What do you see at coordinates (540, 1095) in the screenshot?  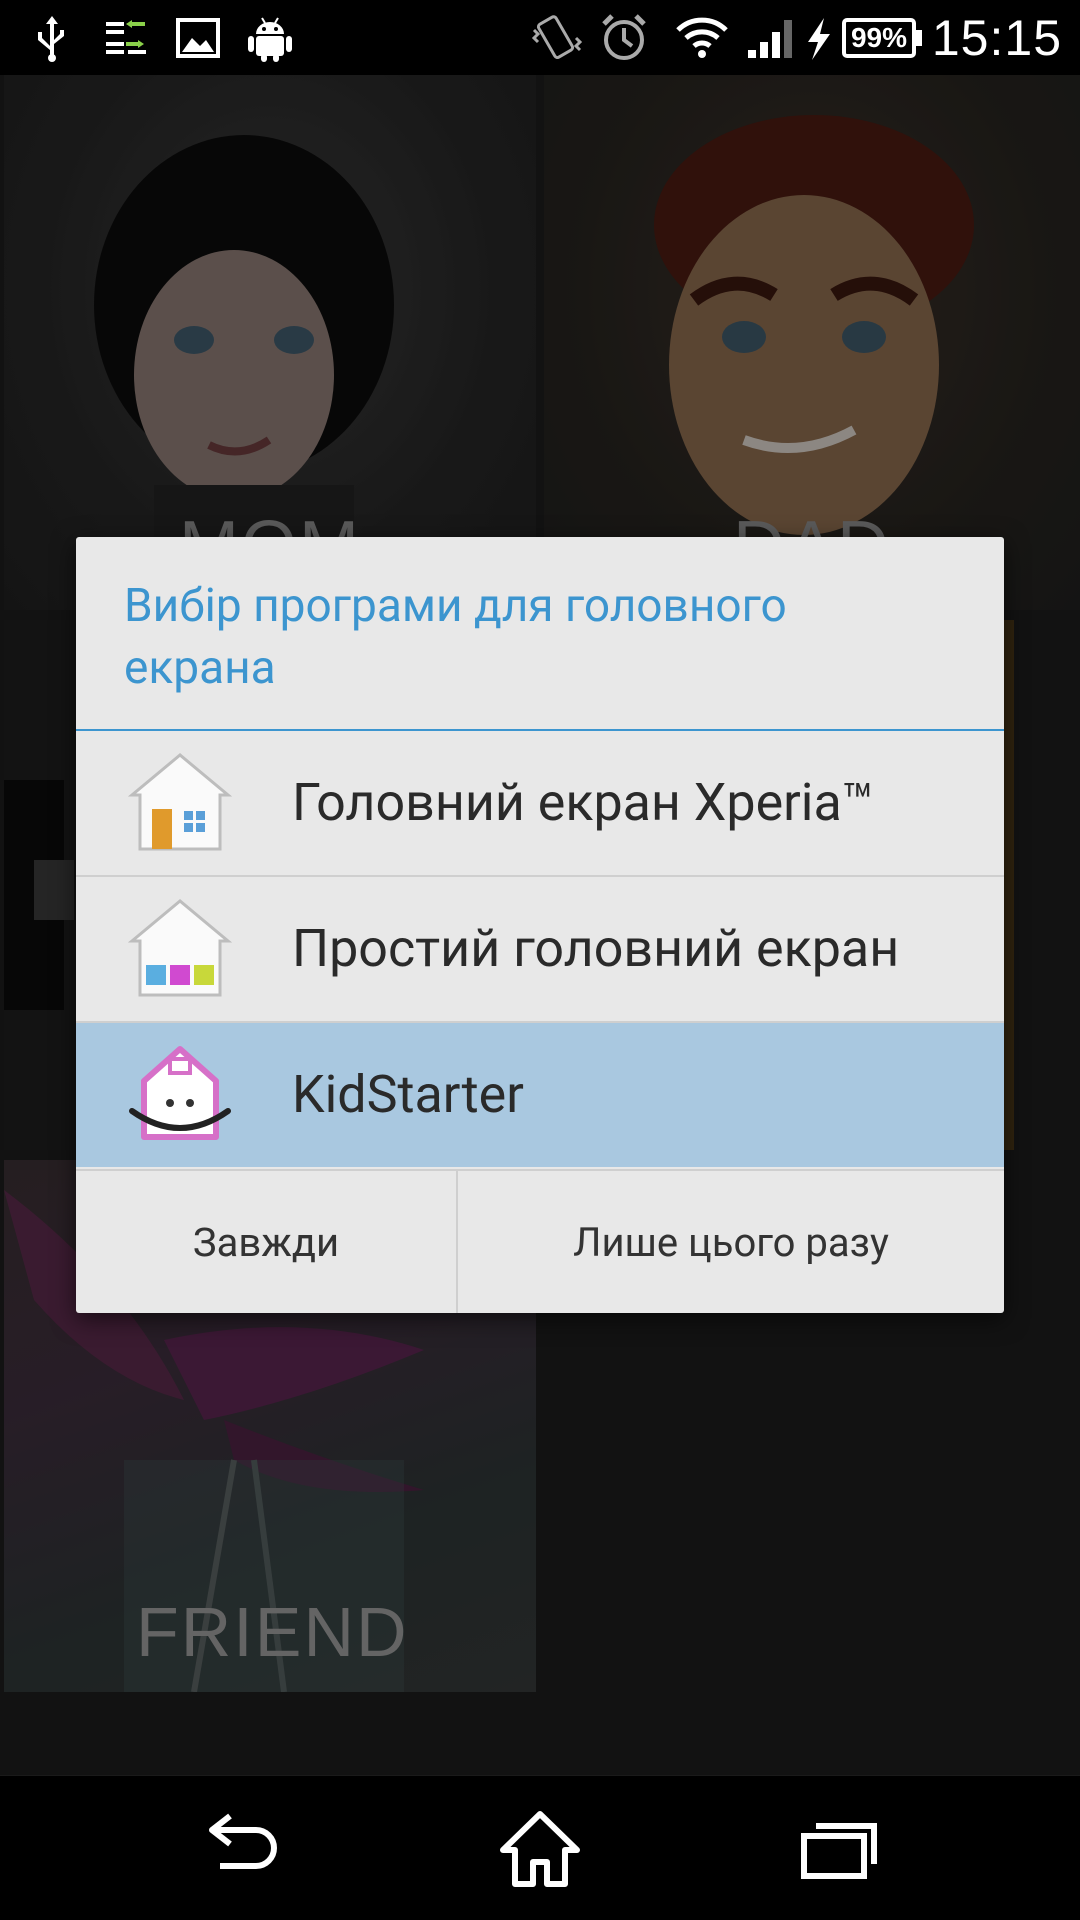 I see `app-option-kidstarter: KidStarter` at bounding box center [540, 1095].